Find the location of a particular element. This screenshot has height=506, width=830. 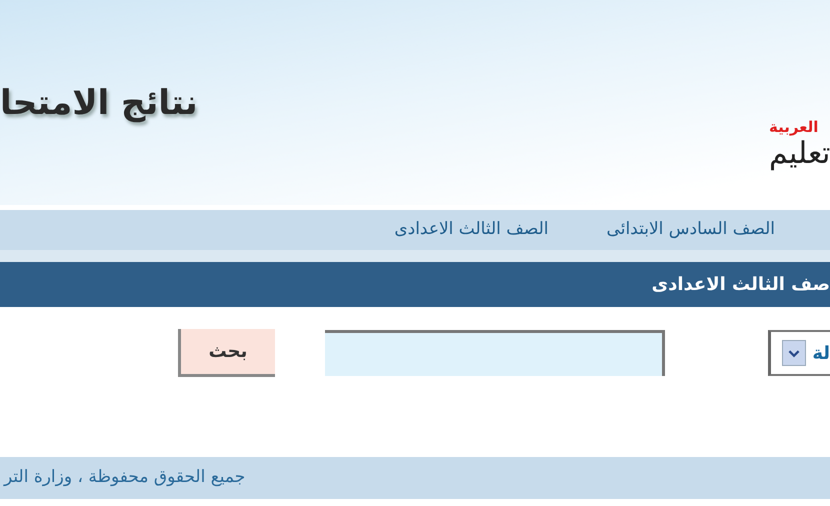

logo-wordmark: تعليم is located at coordinates (799, 153).